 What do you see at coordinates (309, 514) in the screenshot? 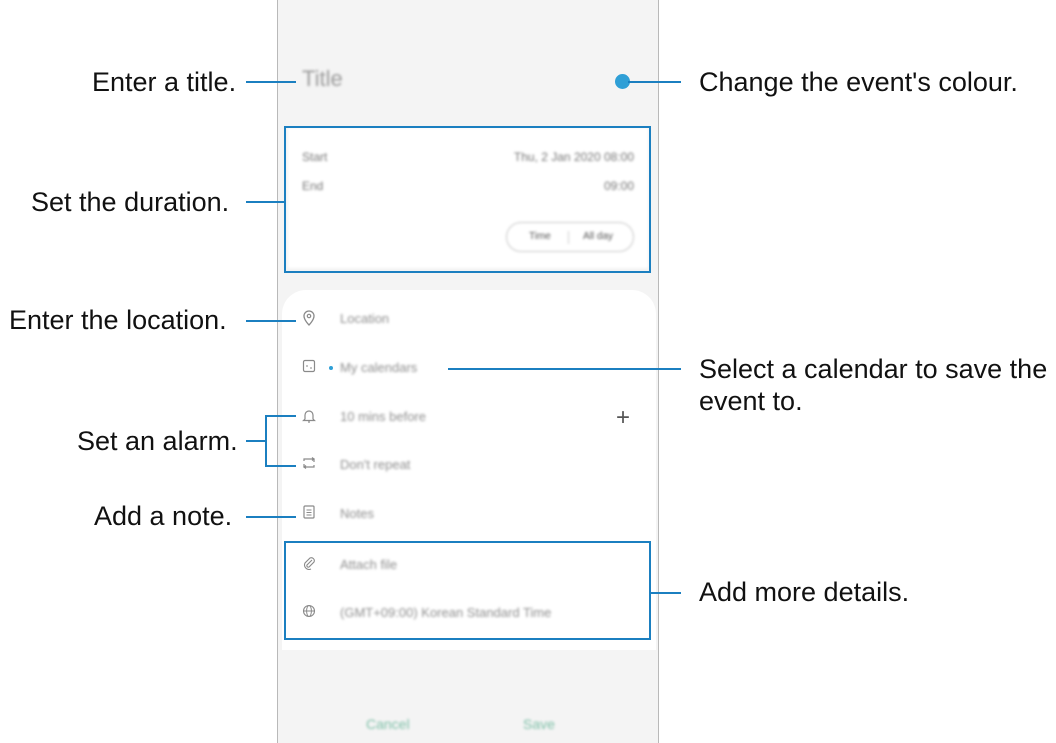
I see `note-icon` at bounding box center [309, 514].